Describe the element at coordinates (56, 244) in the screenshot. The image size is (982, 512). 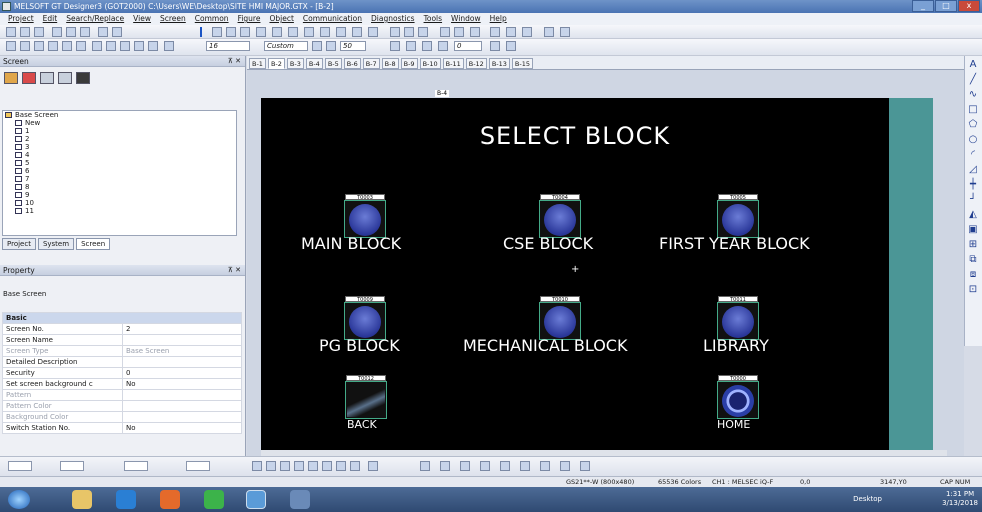
I see `tab-system: System` at that location.